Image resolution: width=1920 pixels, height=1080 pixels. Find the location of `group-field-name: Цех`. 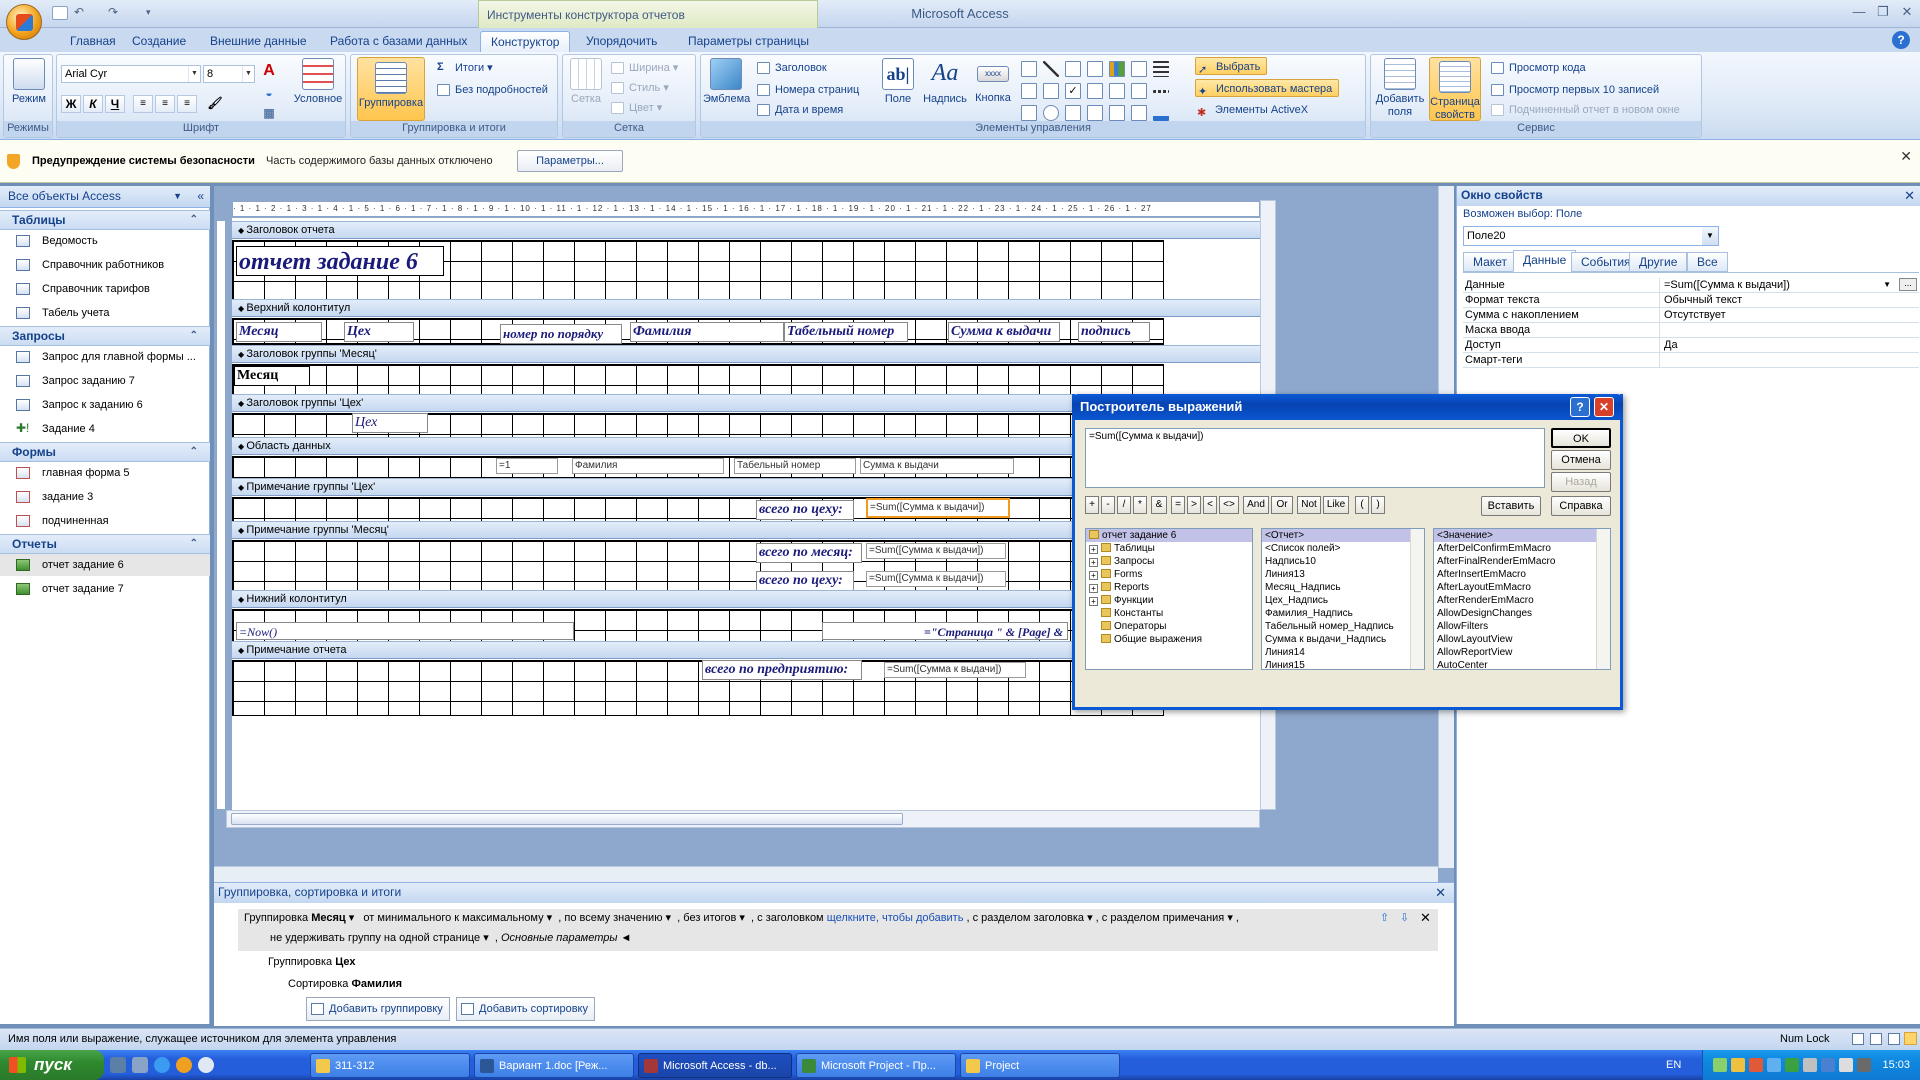

group-field-name: Цех is located at coordinates (345, 962).